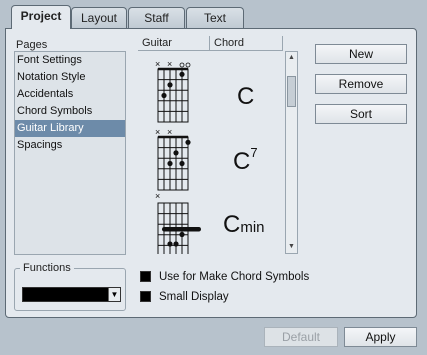 This screenshot has width=427, height=355. What do you see at coordinates (156, 17) in the screenshot?
I see `tab-staff: Staff` at bounding box center [156, 17].